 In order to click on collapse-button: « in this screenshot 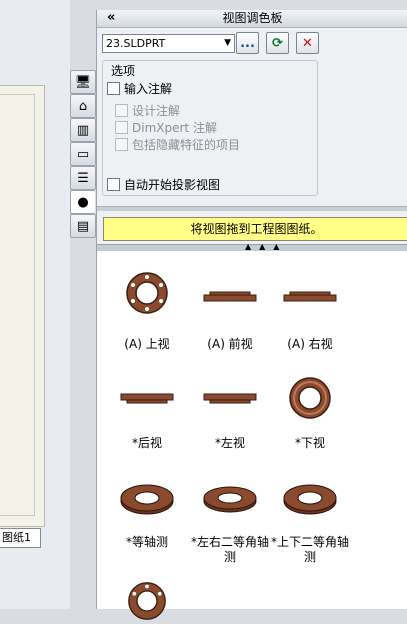, I will do `click(111, 18)`.